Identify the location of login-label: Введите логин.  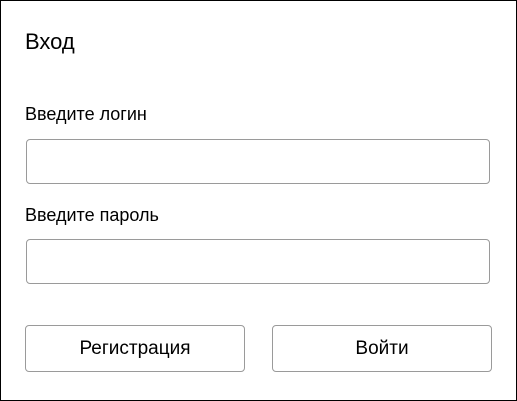
(86, 114).